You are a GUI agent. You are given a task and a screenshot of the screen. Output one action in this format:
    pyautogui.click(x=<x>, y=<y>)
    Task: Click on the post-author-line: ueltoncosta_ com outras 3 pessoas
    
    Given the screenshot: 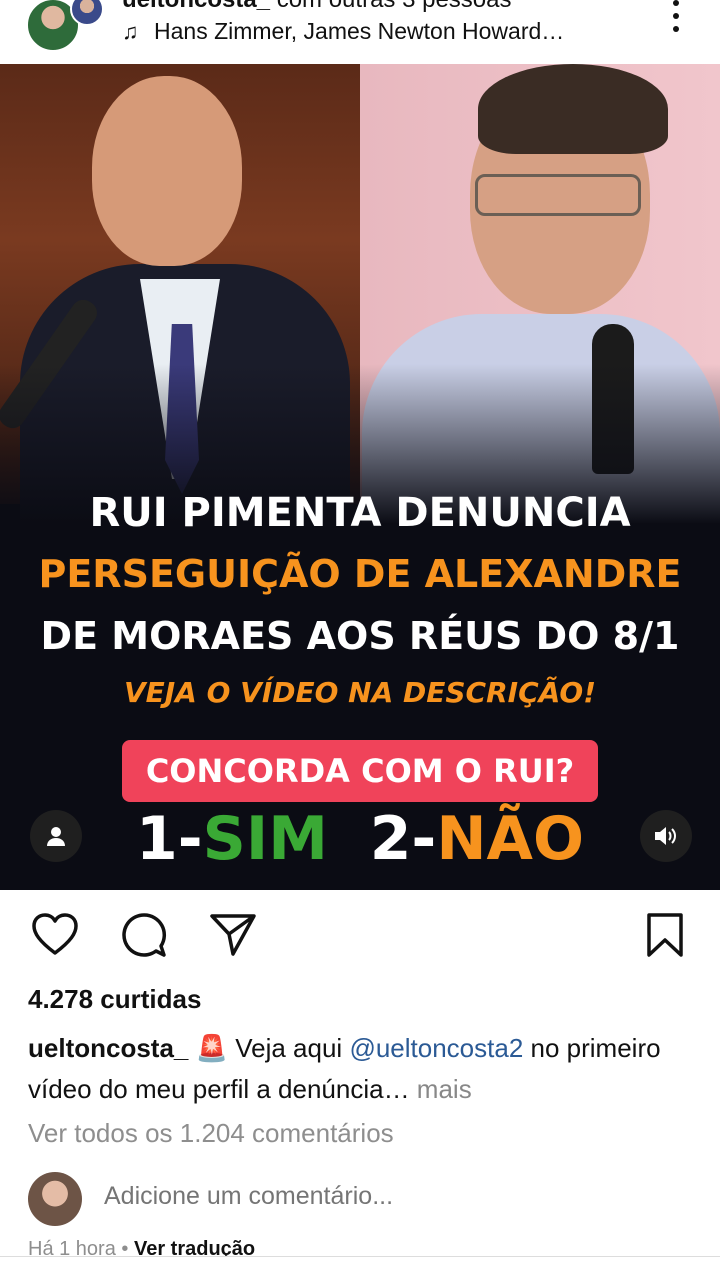 What is the action you would take?
    pyautogui.click(x=316, y=7)
    